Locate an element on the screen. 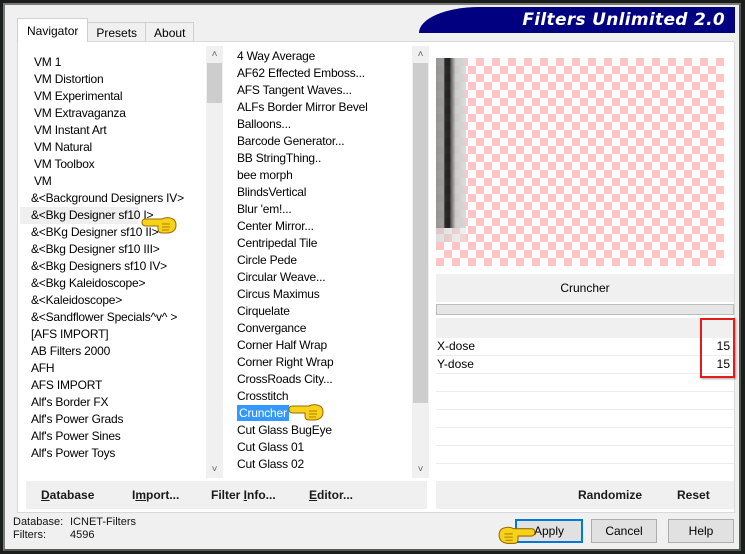 Image resolution: width=745 pixels, height=554 pixels. category-item-label: VM Experimental is located at coordinates (78, 96).